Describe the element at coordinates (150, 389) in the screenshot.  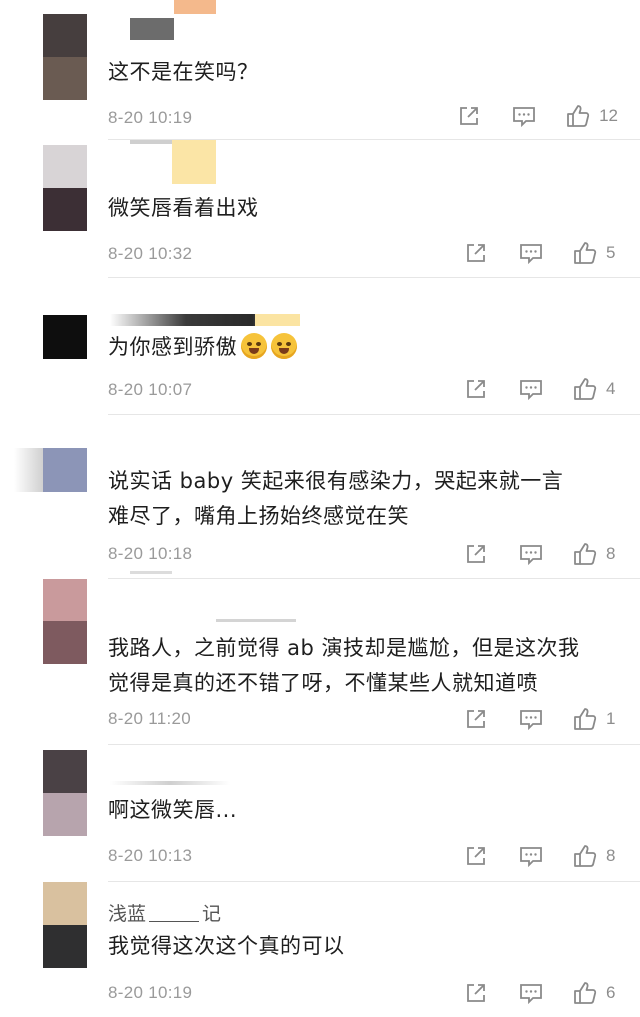
I see `comment-time: 8-20 10:07` at that location.